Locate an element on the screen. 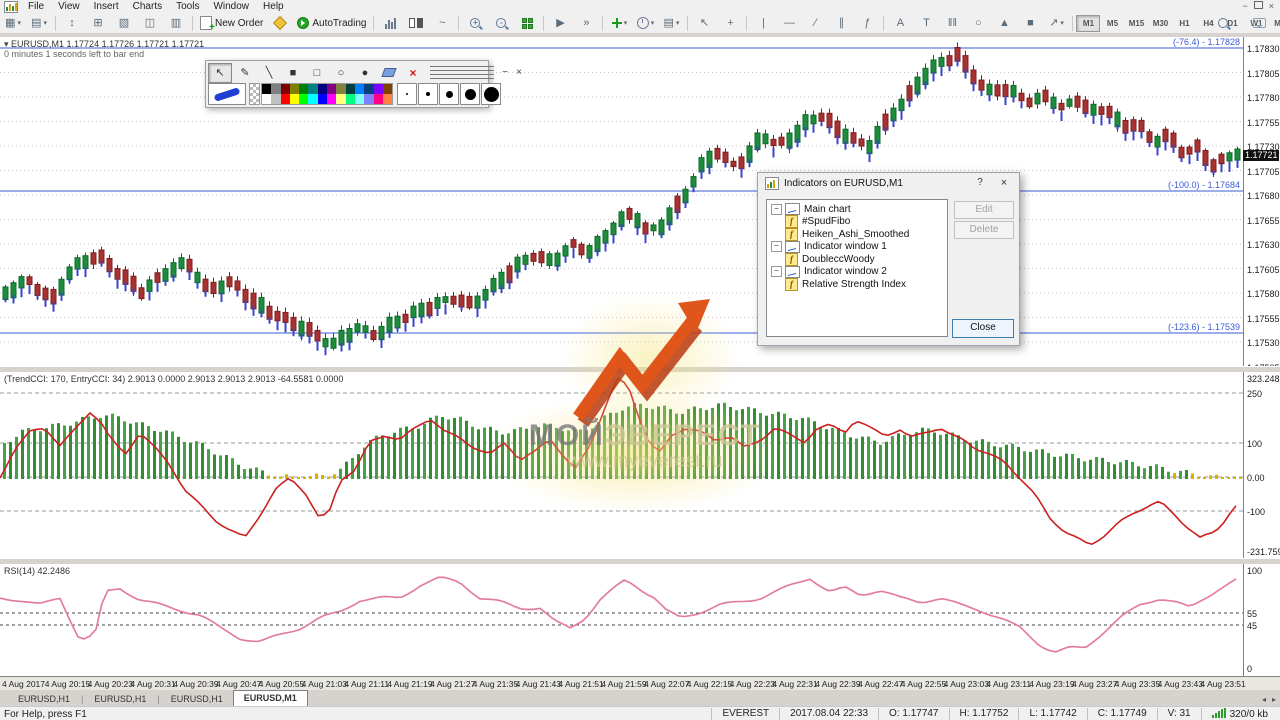 This screenshot has height=720, width=1280. paint-minimize-icon: − is located at coordinates (505, 73).